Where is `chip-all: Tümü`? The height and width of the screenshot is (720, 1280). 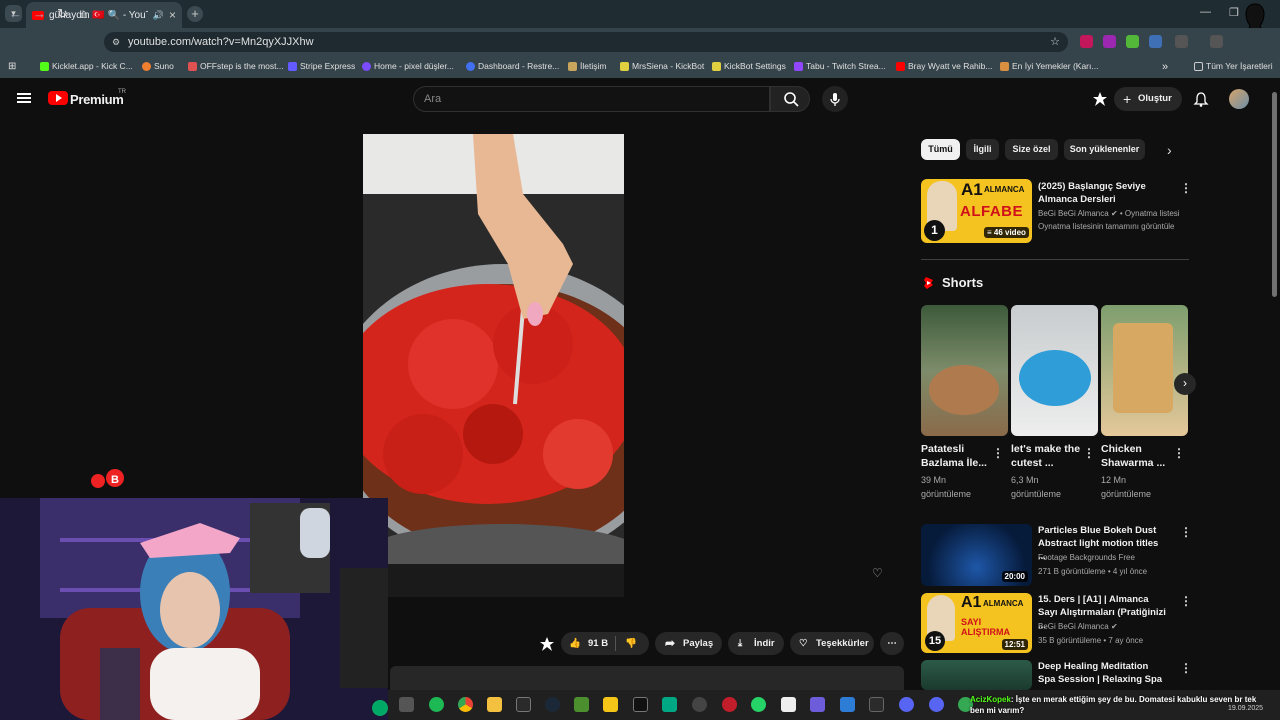
chip-all: Tümü is located at coordinates (940, 149).